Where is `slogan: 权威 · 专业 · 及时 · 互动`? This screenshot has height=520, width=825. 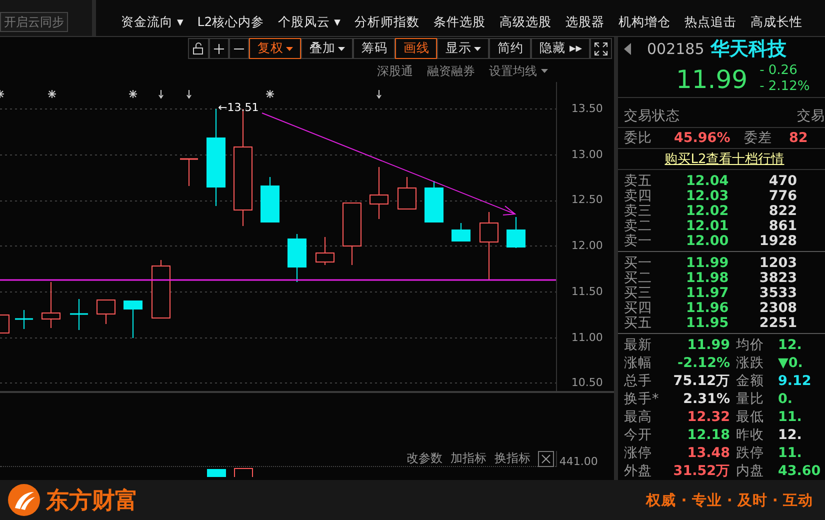 slogan: 权威 · 专业 · 及时 · 互动 is located at coordinates (729, 501).